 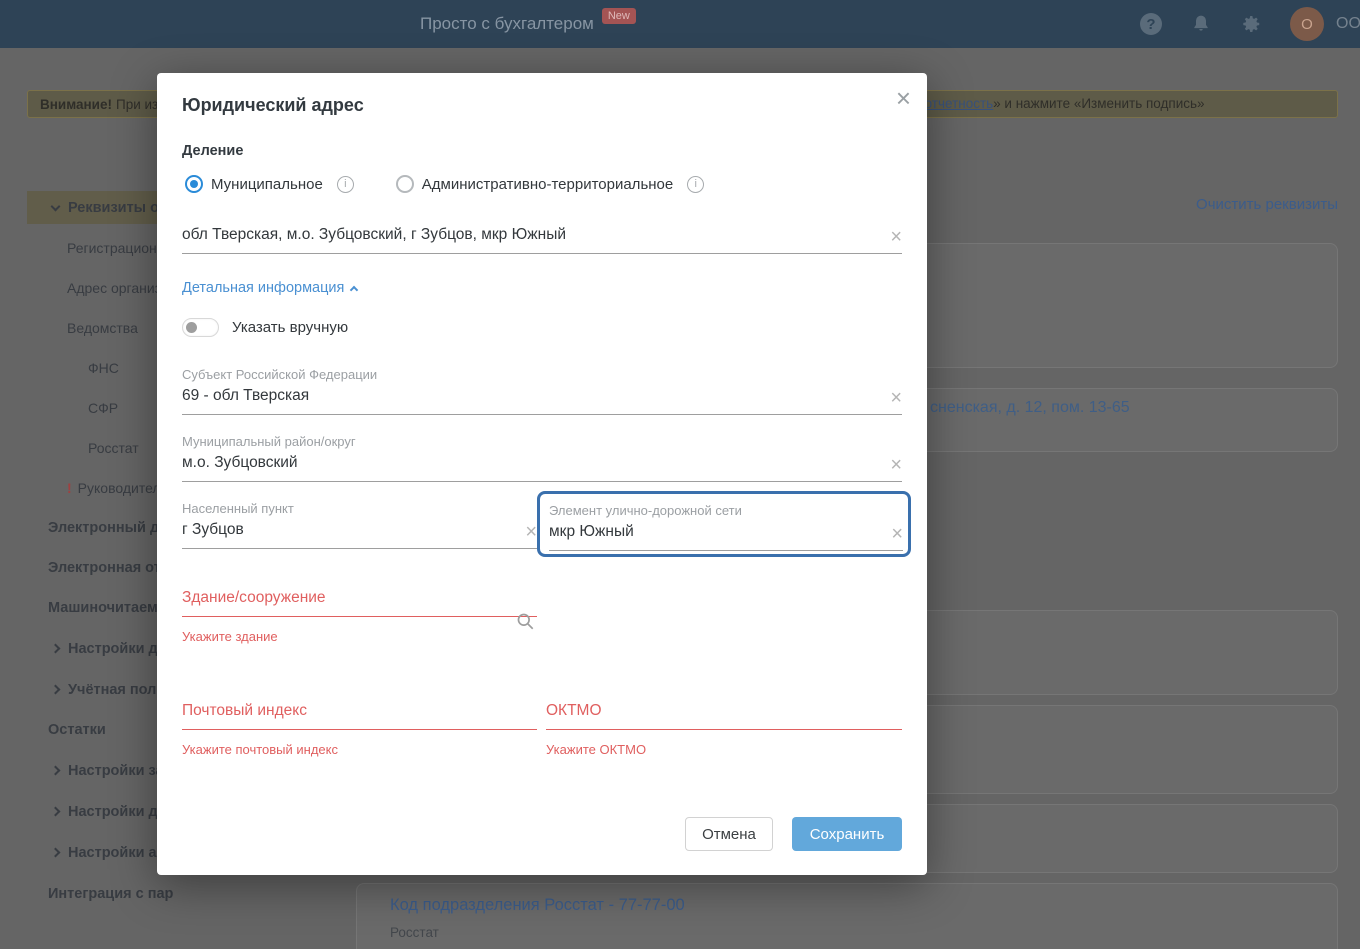 What do you see at coordinates (896, 237) in the screenshot?
I see `clear-address-icon: ×` at bounding box center [896, 237].